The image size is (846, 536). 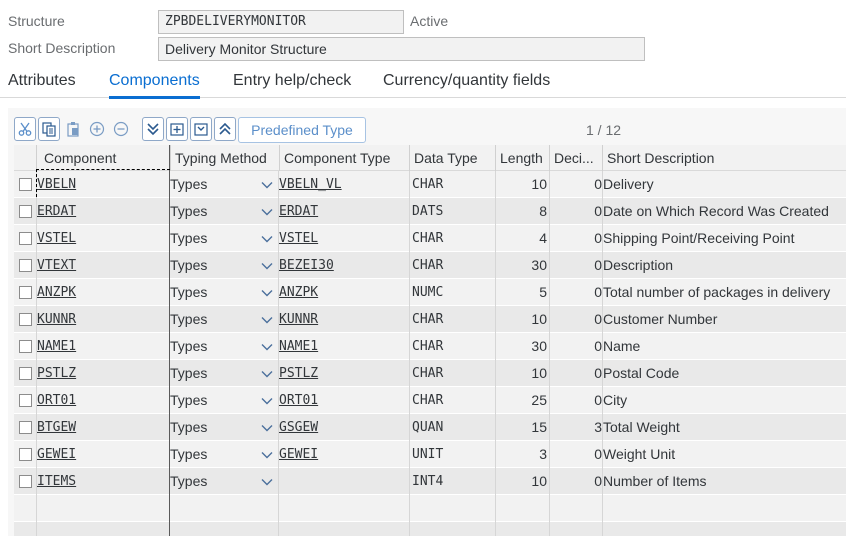 I want to click on component-type-link, so click(x=342, y=481).